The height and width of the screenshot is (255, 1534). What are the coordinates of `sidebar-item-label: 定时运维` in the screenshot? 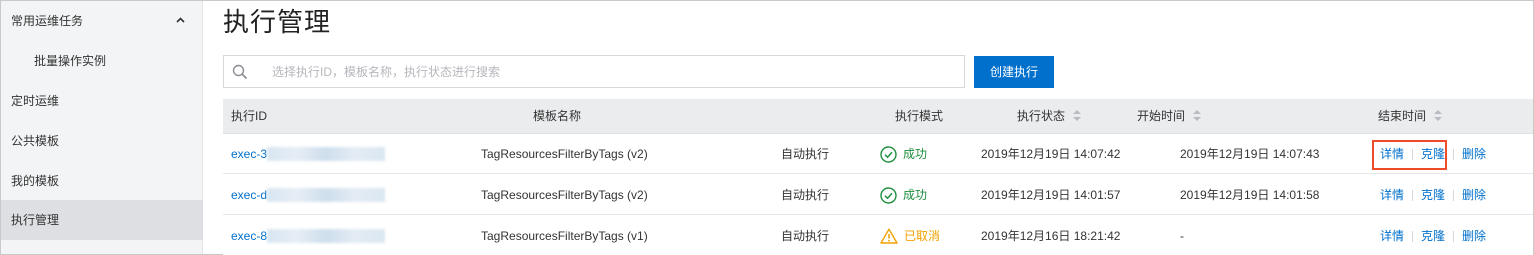 It's located at (35, 101).